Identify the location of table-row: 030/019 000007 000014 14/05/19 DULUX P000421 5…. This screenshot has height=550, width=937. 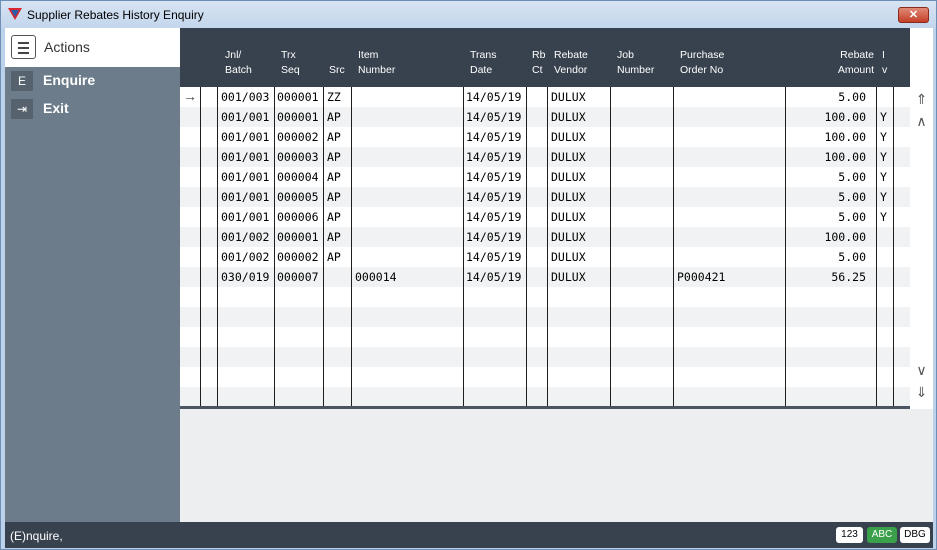
(545, 277).